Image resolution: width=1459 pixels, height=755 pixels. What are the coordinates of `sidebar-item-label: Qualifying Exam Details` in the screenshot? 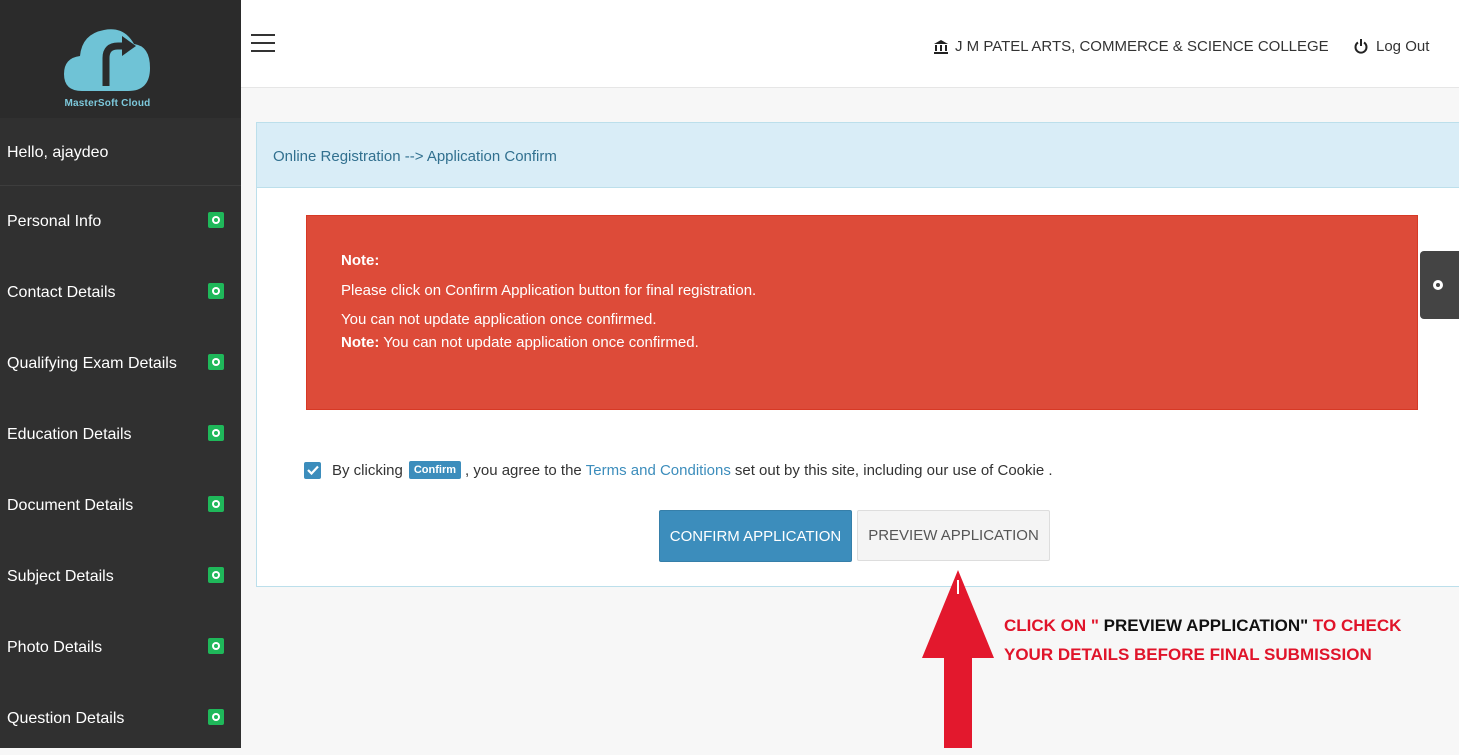 It's located at (92, 363).